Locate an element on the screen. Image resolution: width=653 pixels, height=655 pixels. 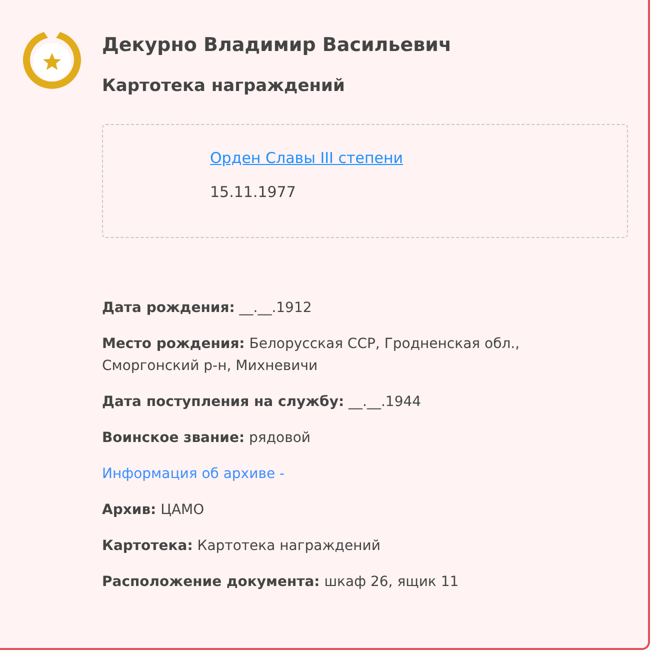
award-link: Орден Славы III степени is located at coordinates (307, 158).